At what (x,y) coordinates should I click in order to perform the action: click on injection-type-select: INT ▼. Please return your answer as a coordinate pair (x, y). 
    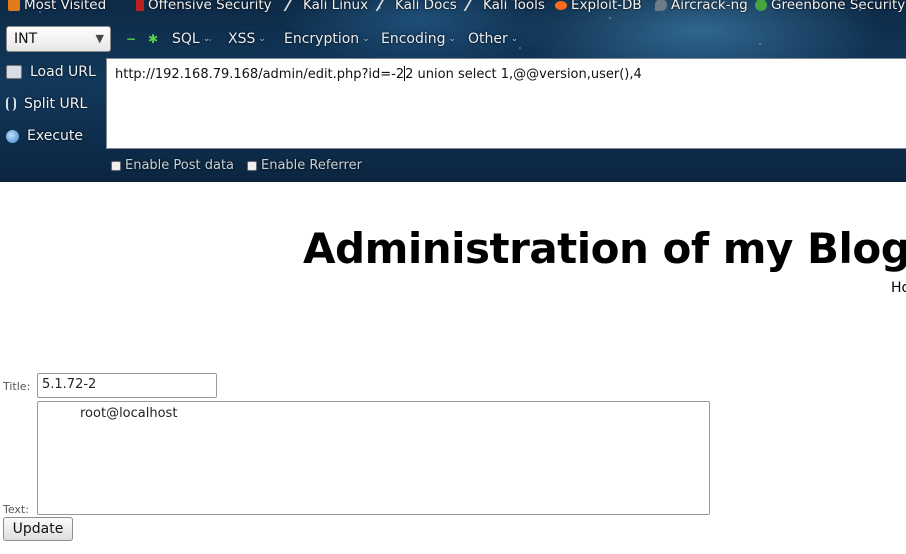
    Looking at the image, I should click on (58, 39).